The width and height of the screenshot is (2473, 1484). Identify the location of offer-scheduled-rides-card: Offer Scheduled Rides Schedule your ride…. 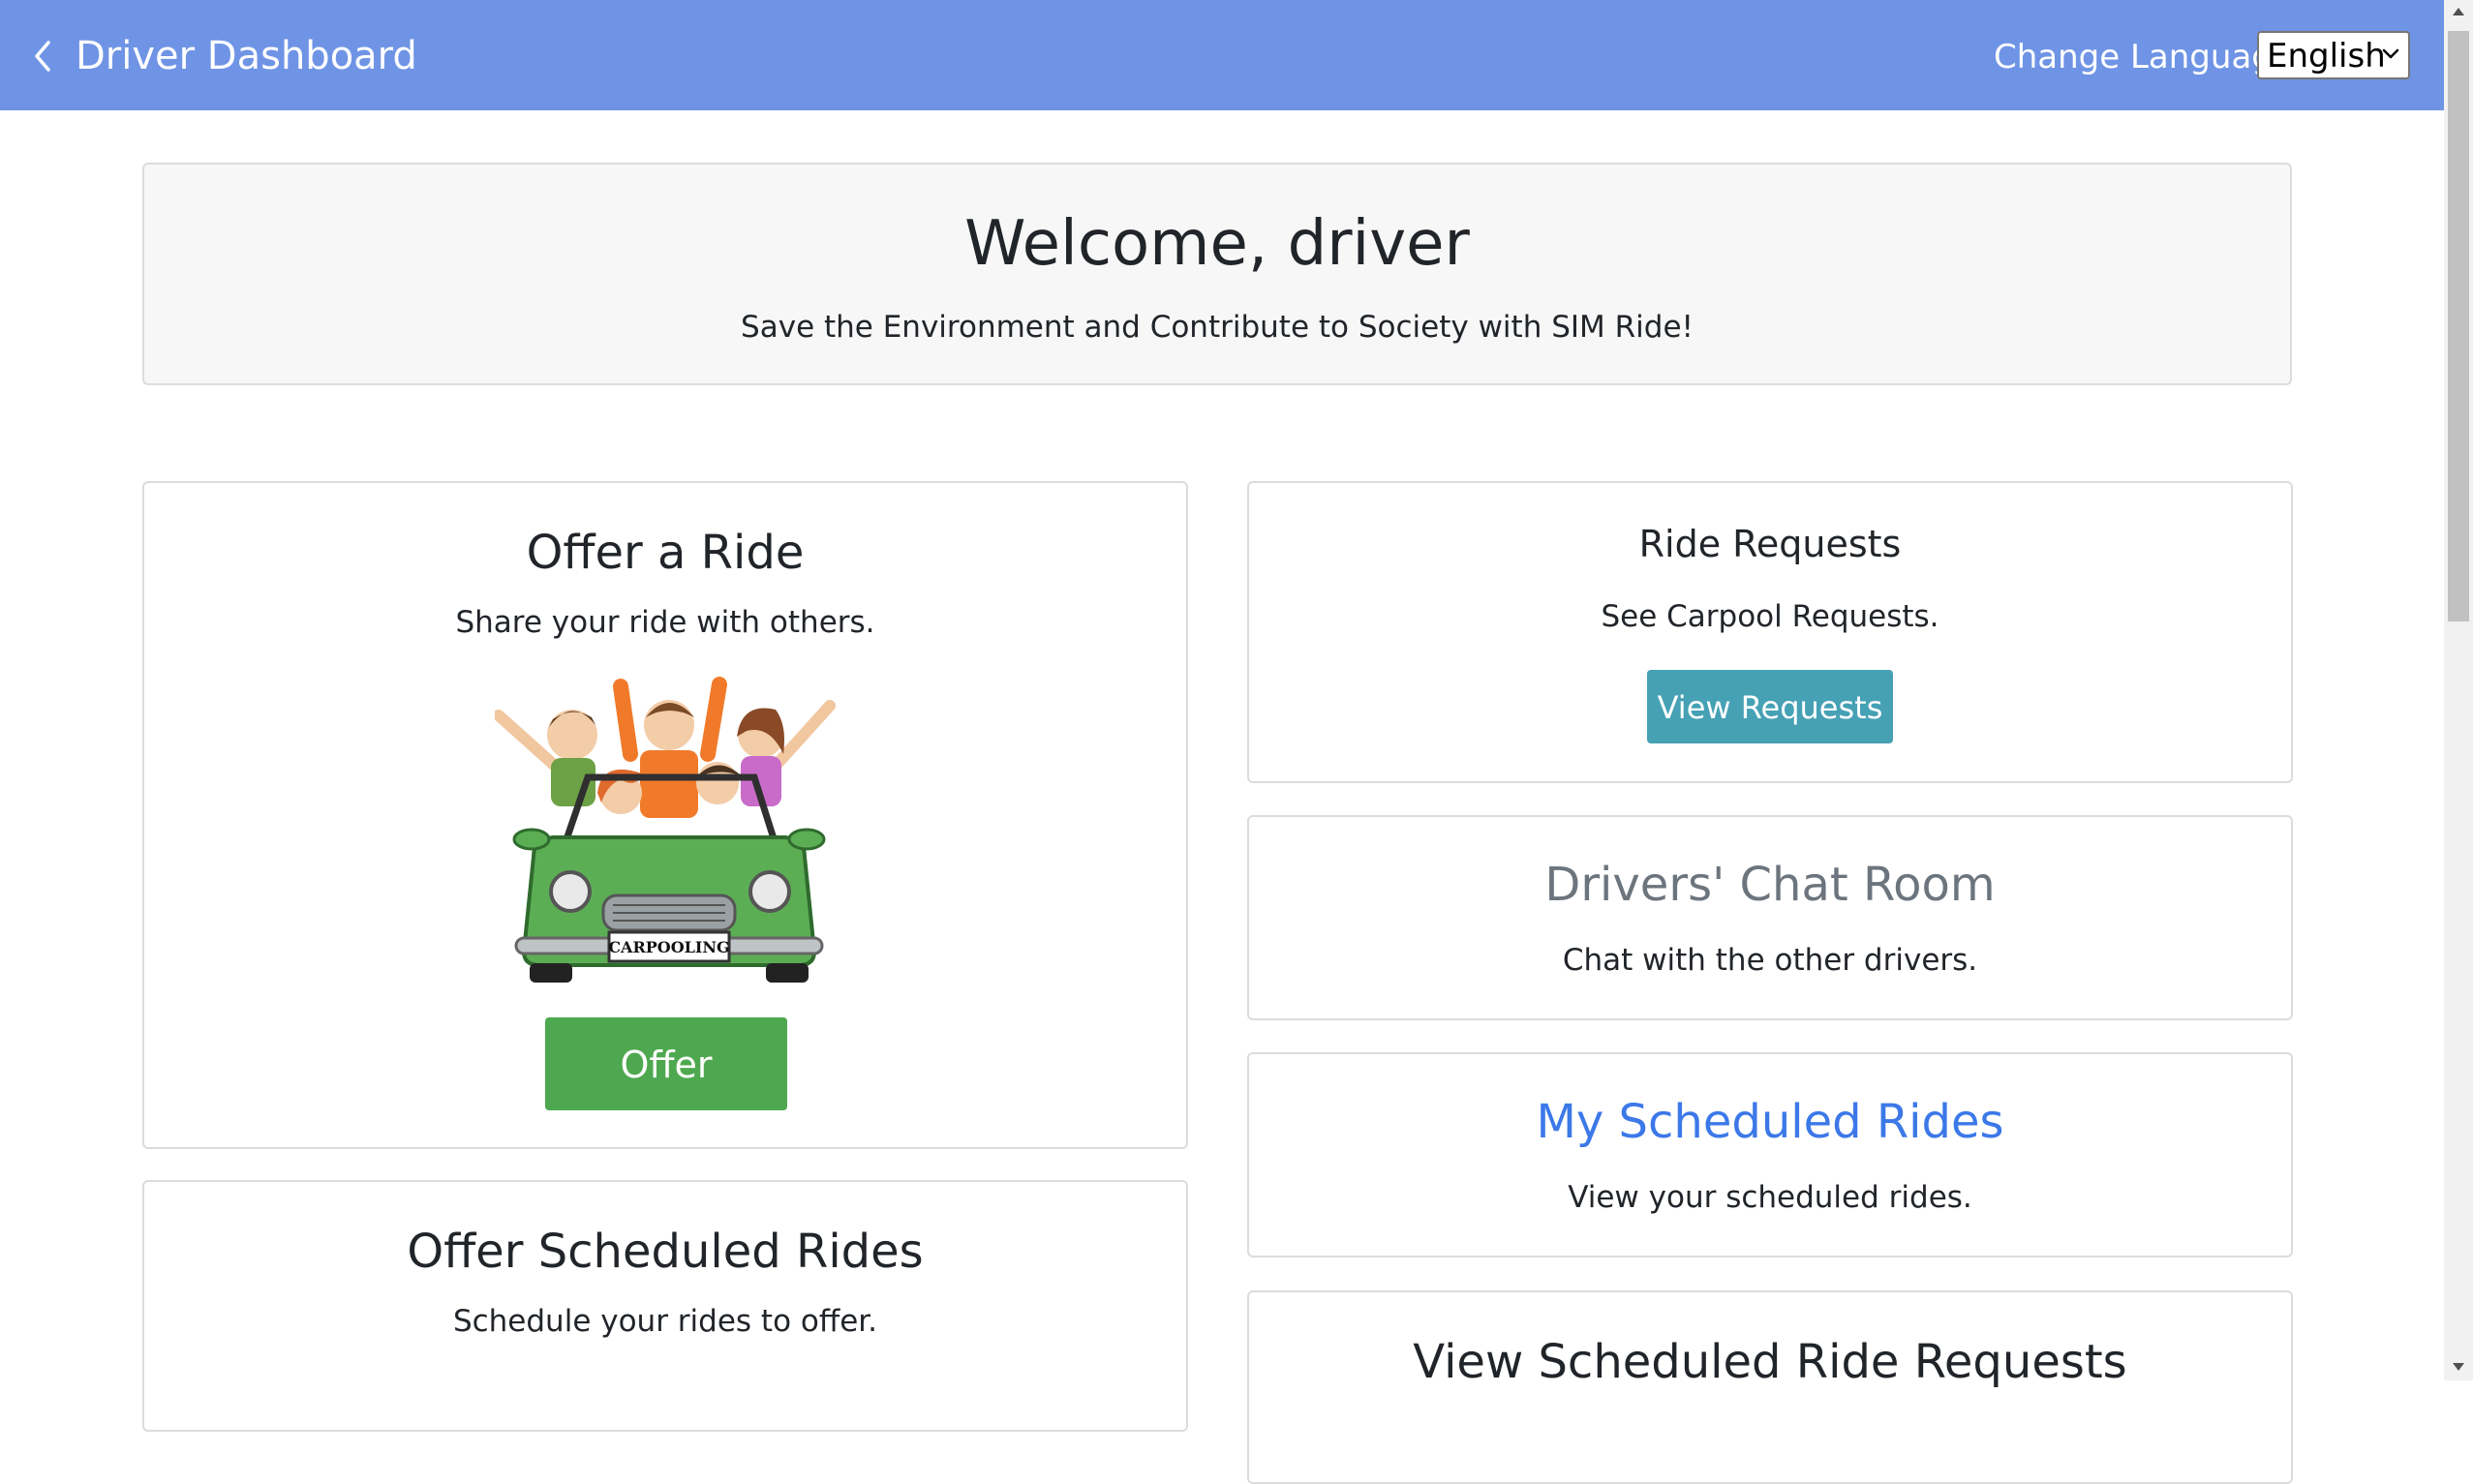
(665, 1306).